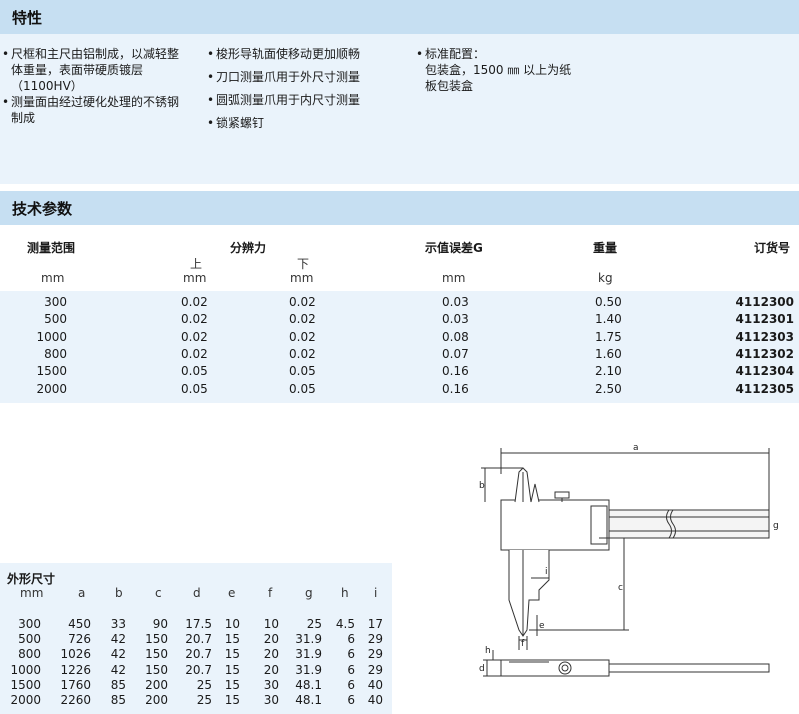  I want to click on label-a: a, so click(636, 448).